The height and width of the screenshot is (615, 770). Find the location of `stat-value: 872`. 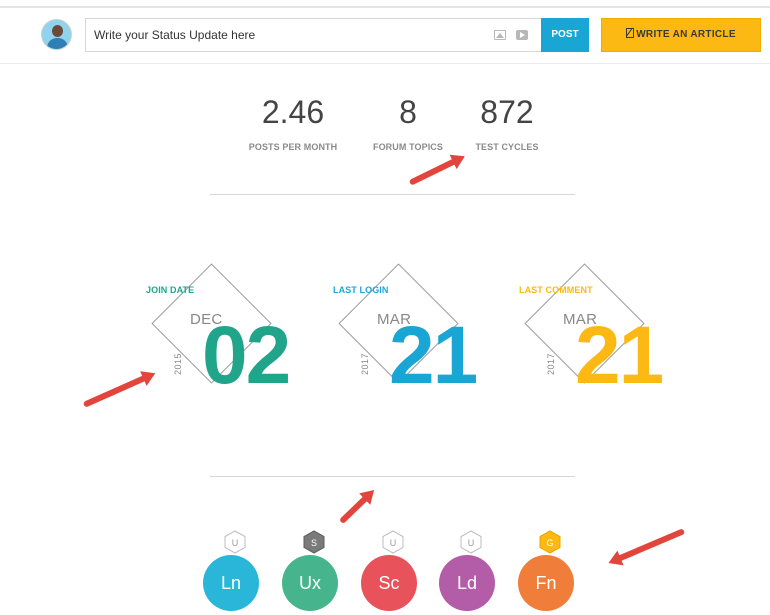

stat-value: 872 is located at coordinates (507, 112).